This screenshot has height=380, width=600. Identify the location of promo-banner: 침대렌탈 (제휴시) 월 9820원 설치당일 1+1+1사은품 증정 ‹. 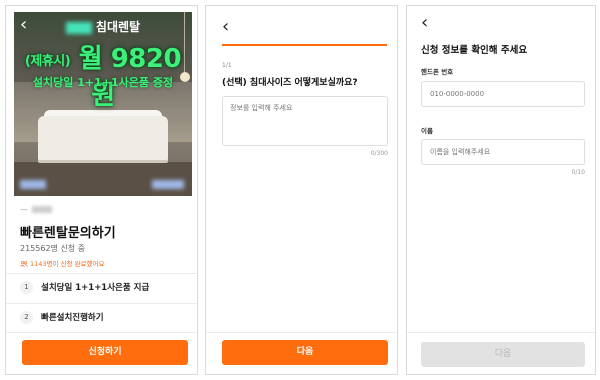
(103, 104).